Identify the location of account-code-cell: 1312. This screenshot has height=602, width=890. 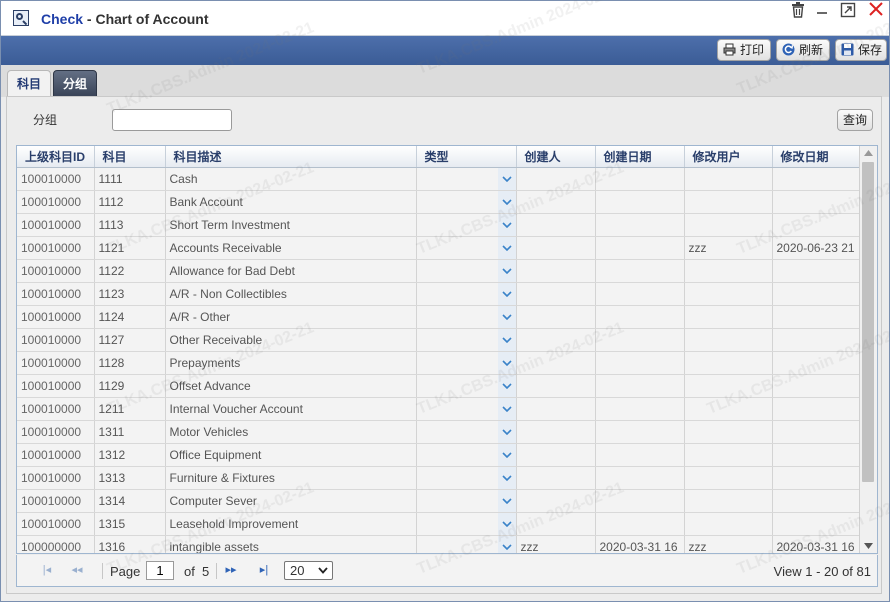
(130, 455).